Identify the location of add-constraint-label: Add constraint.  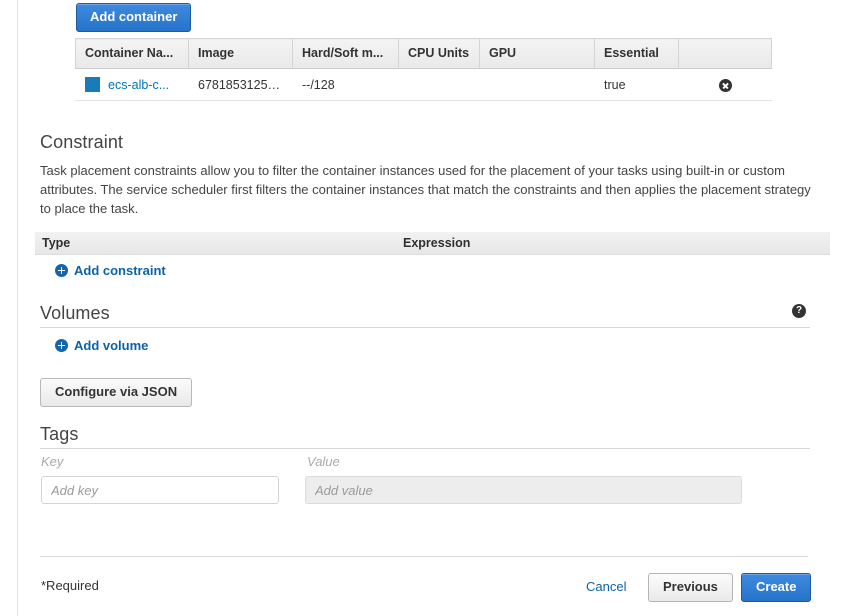
(120, 270).